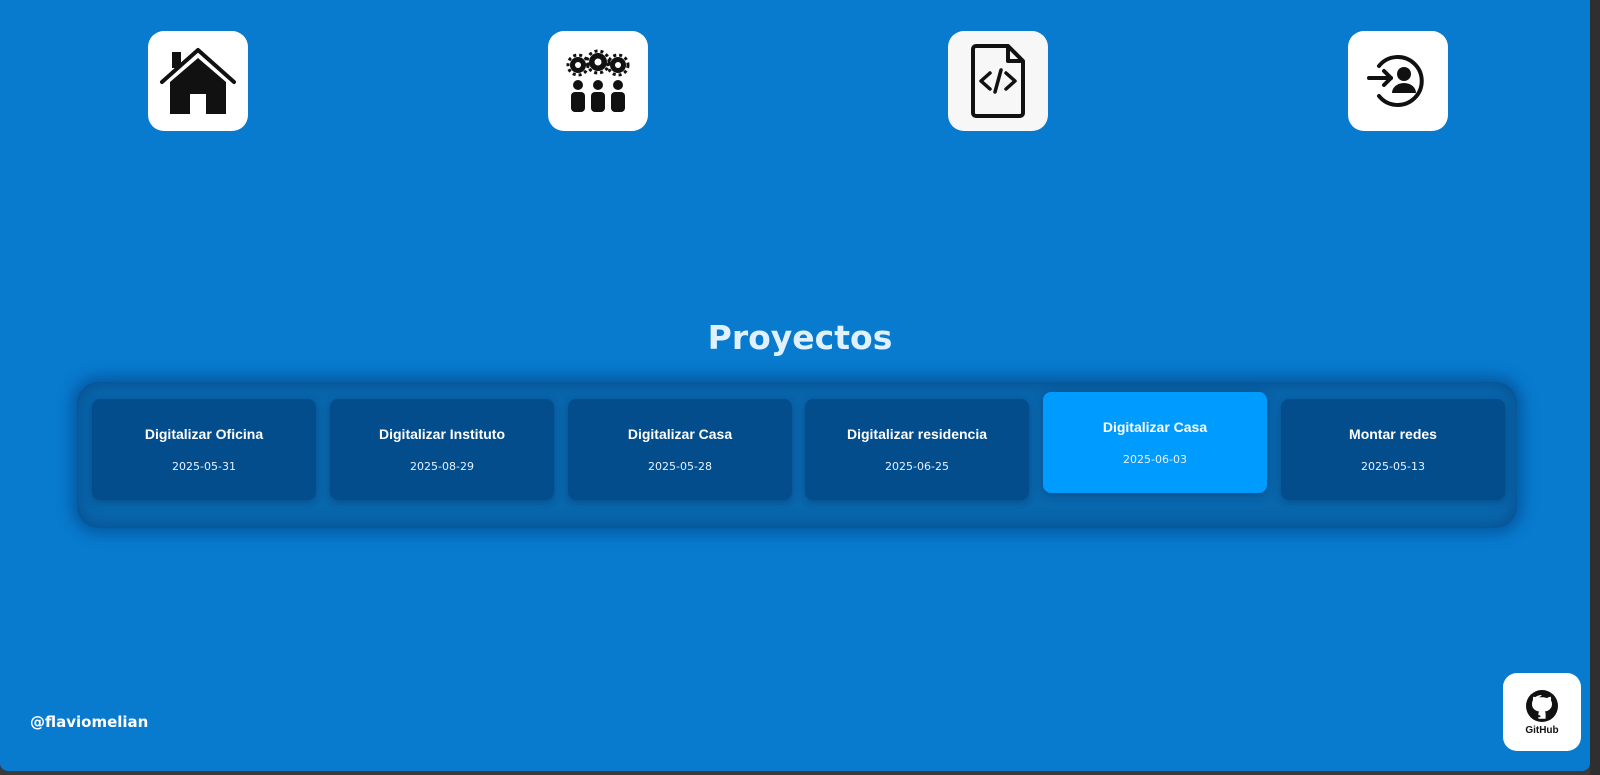 Image resolution: width=1600 pixels, height=775 pixels. Describe the element at coordinates (204, 434) in the screenshot. I see `project-name: Digitalizar Oficina` at that location.